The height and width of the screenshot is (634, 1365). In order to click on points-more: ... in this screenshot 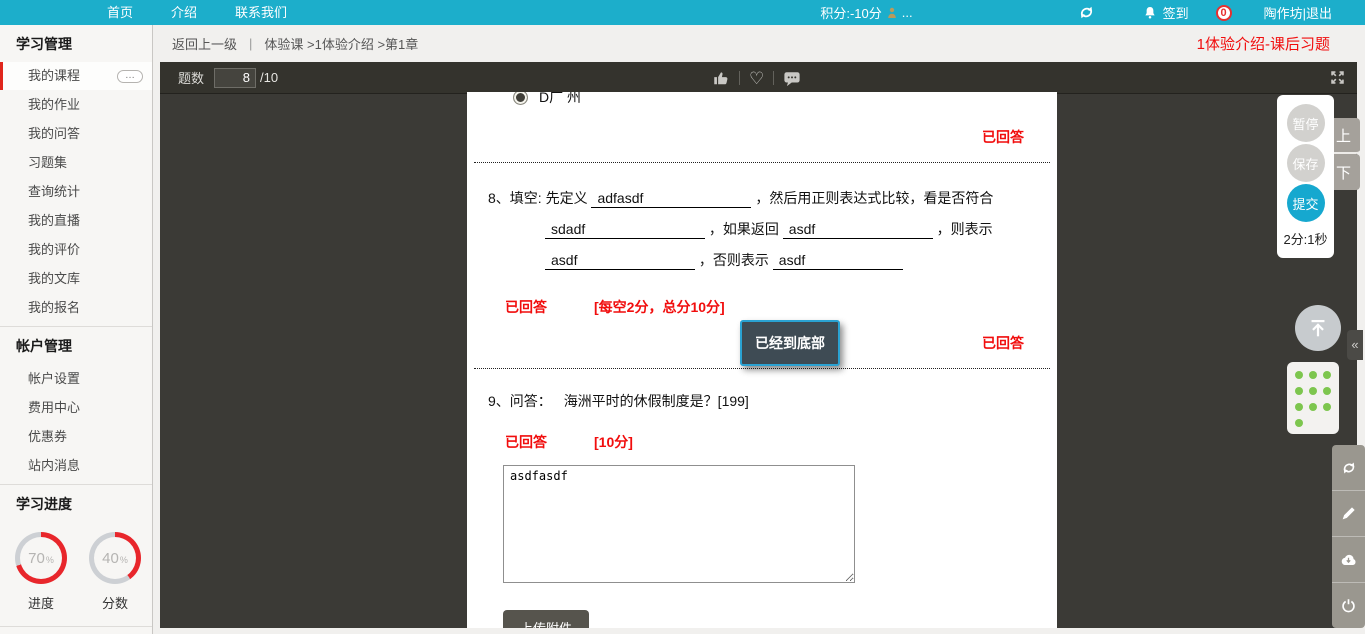, I will do `click(907, 12)`.